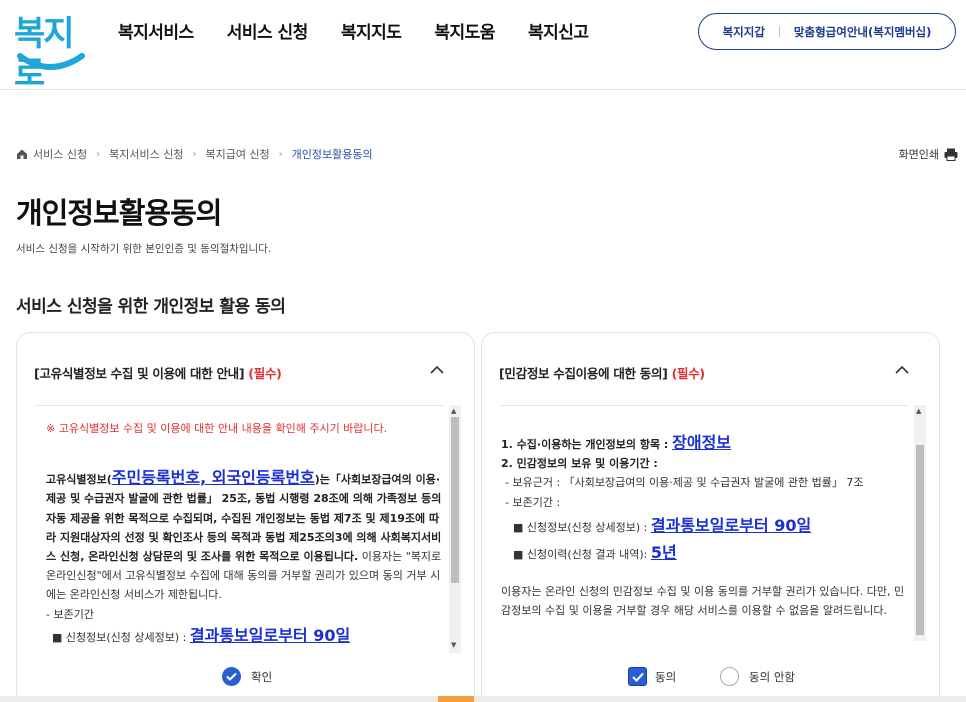 This screenshot has width=966, height=702. Describe the element at coordinates (583, 373) in the screenshot. I see `card-heading-text: [민감정보 수집이용에 대한 동의]` at that location.